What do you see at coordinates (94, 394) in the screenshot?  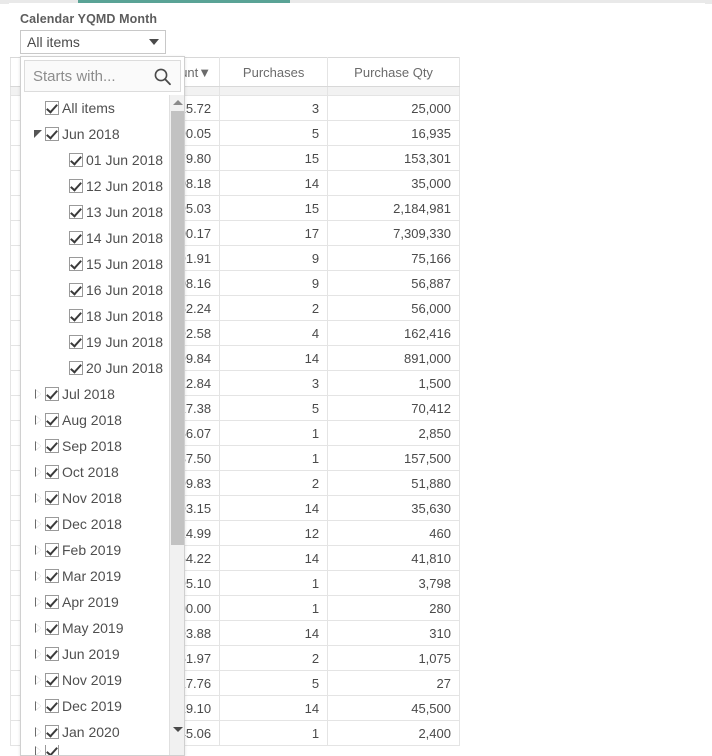 I see `filter-option: Jul 2018` at bounding box center [94, 394].